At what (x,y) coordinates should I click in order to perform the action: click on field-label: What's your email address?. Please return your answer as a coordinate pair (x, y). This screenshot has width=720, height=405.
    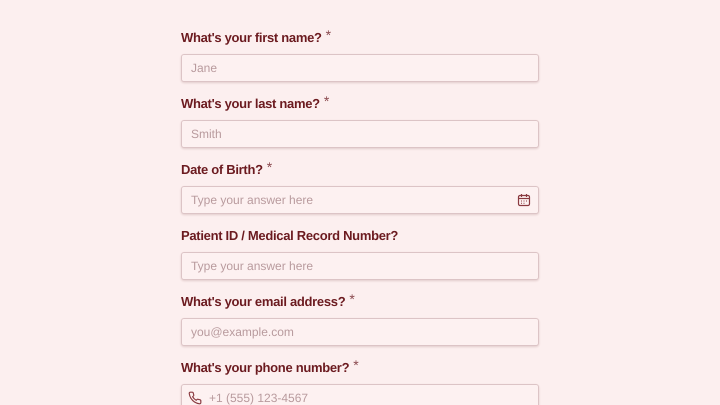
    Looking at the image, I should click on (263, 302).